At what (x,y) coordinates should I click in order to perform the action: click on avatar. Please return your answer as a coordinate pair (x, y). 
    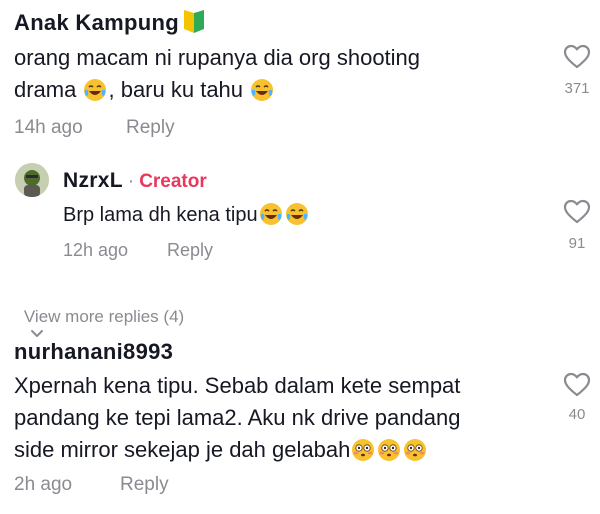
    Looking at the image, I should click on (32, 180).